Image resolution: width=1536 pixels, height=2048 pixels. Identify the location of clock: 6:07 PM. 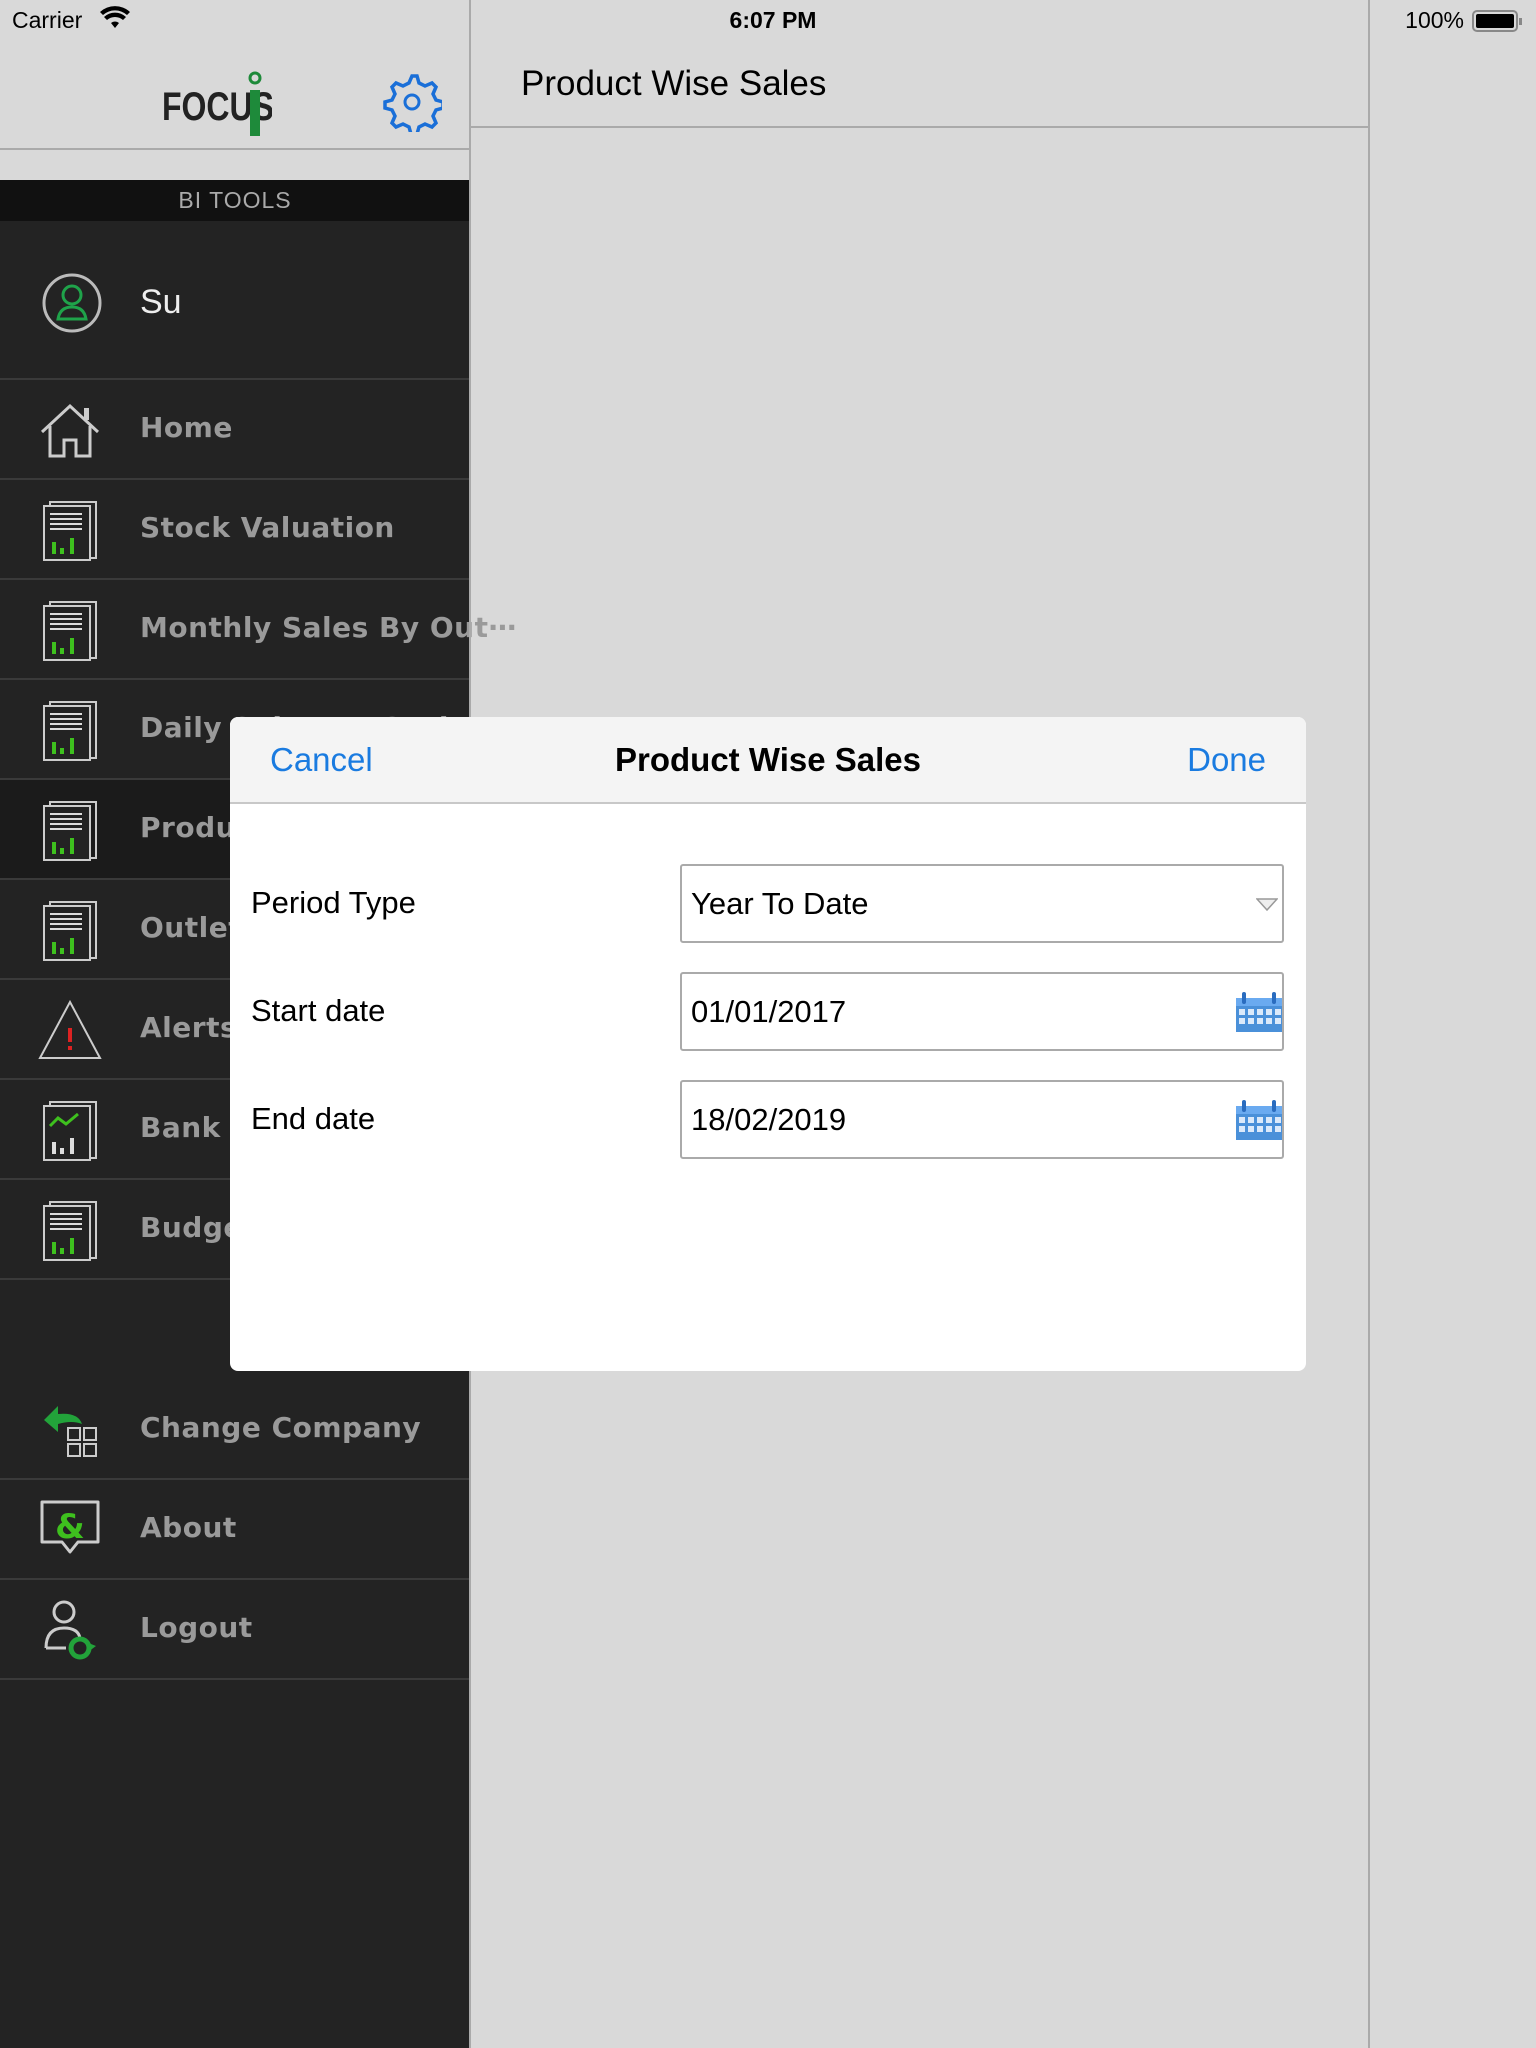
(773, 20).